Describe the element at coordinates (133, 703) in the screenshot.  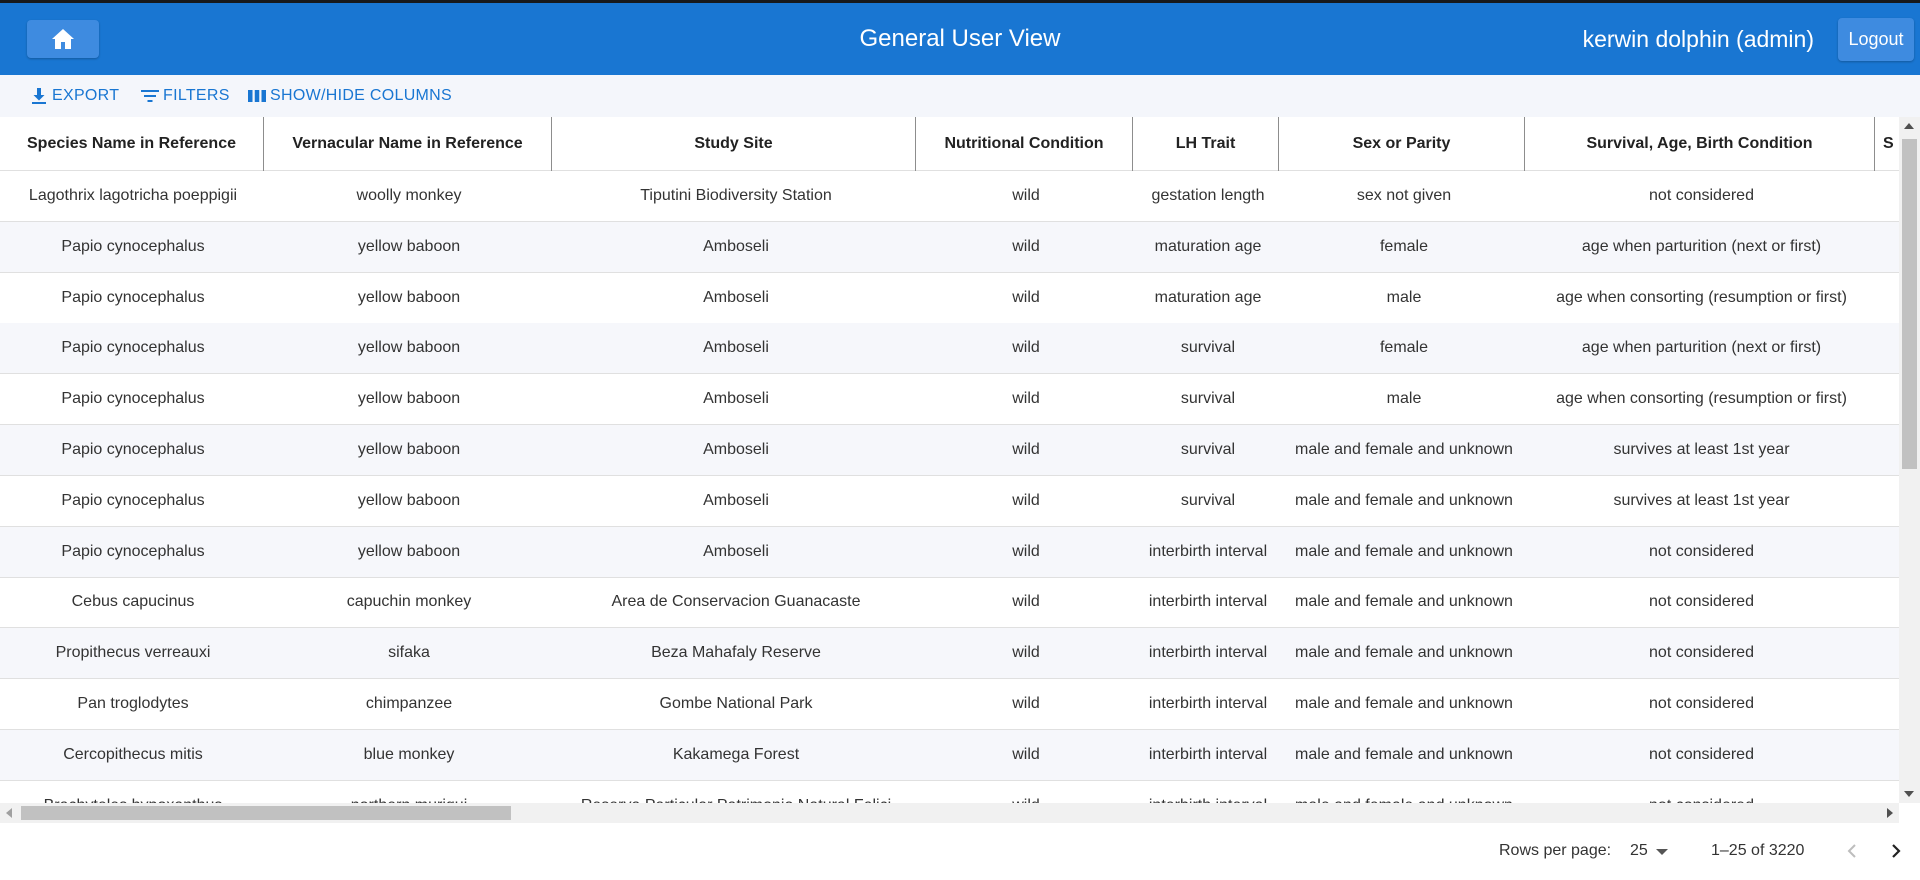
I see `cell-species-name: Pan troglodytes` at that location.